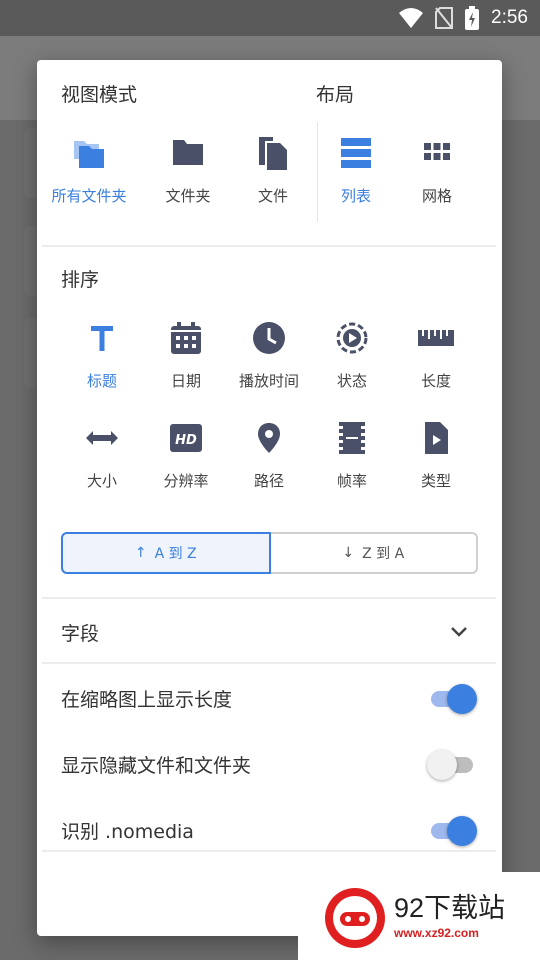 The height and width of the screenshot is (960, 540). Describe the element at coordinates (101, 481) in the screenshot. I see `sort-label: 大小` at that location.